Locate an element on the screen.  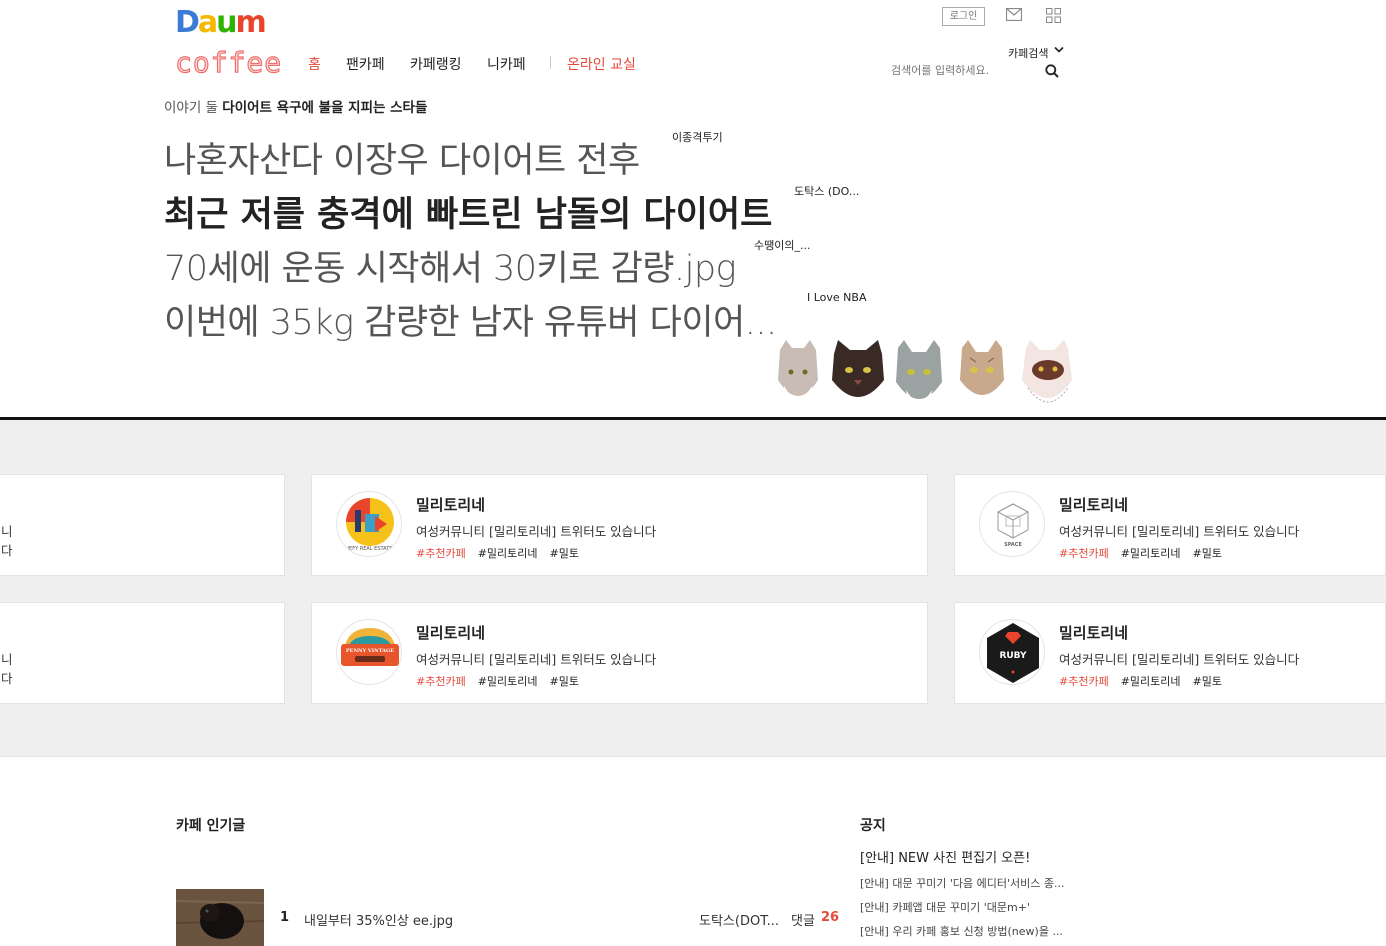
mail-icon is located at coordinates (1014, 14).